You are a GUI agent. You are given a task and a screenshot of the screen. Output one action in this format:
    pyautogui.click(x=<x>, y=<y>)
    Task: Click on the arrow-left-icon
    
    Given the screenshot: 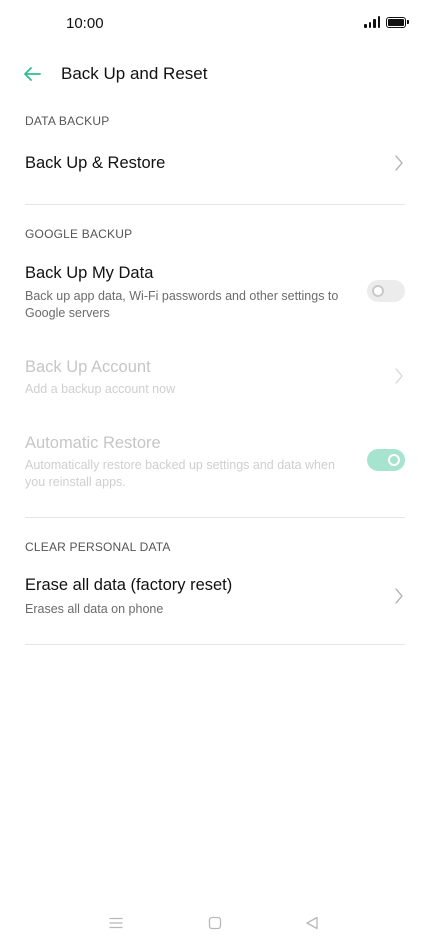 What is the action you would take?
    pyautogui.click(x=32, y=74)
    